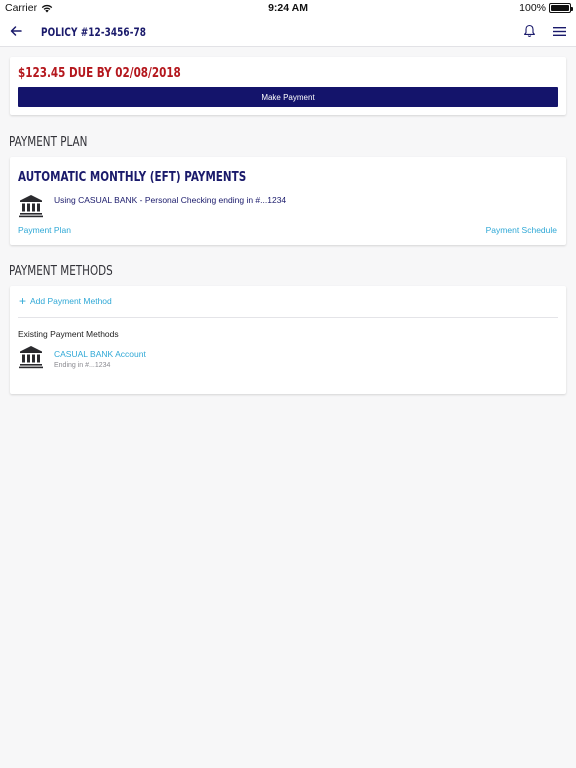  I want to click on battery-percent: 100%, so click(532, 8).